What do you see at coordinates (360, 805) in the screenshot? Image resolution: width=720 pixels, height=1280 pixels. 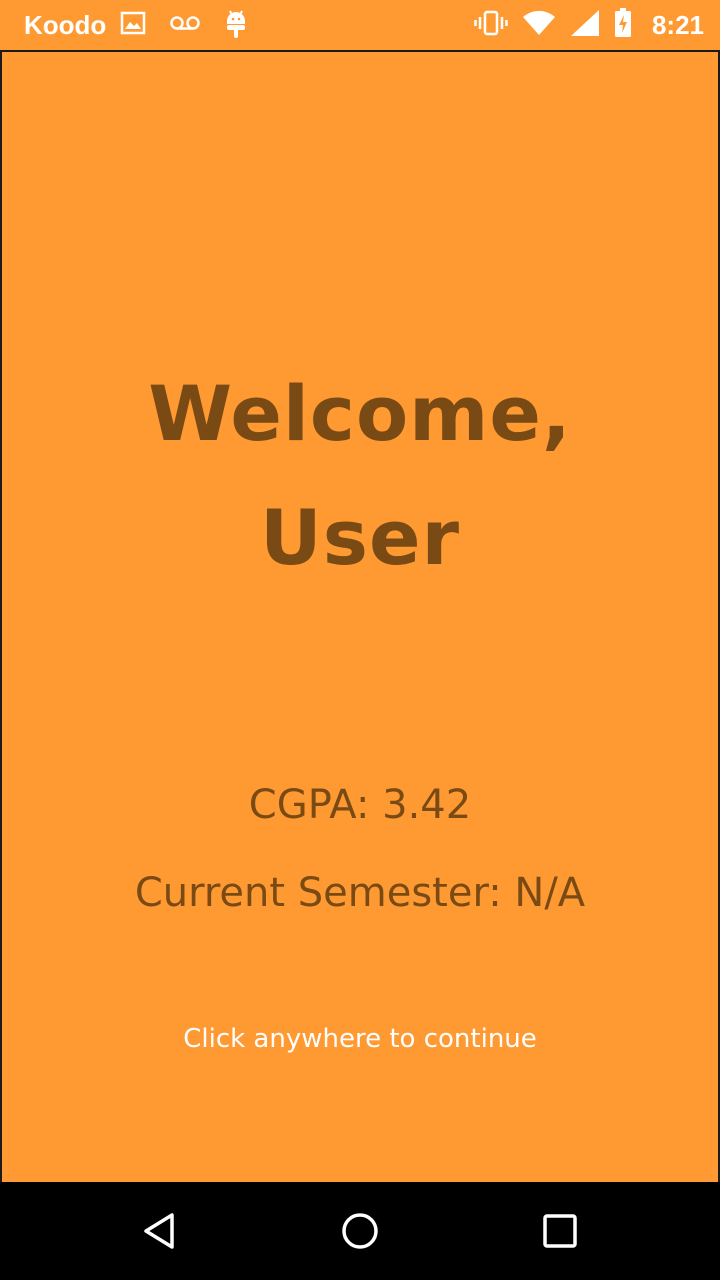 I see `cgpa-label: CGPA: 3.42` at bounding box center [360, 805].